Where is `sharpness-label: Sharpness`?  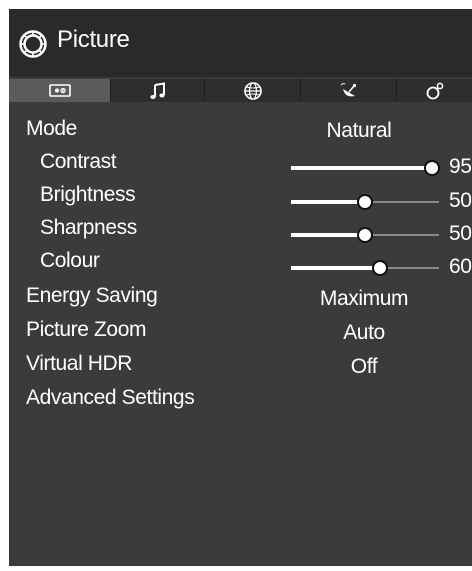 sharpness-label: Sharpness is located at coordinates (88, 227).